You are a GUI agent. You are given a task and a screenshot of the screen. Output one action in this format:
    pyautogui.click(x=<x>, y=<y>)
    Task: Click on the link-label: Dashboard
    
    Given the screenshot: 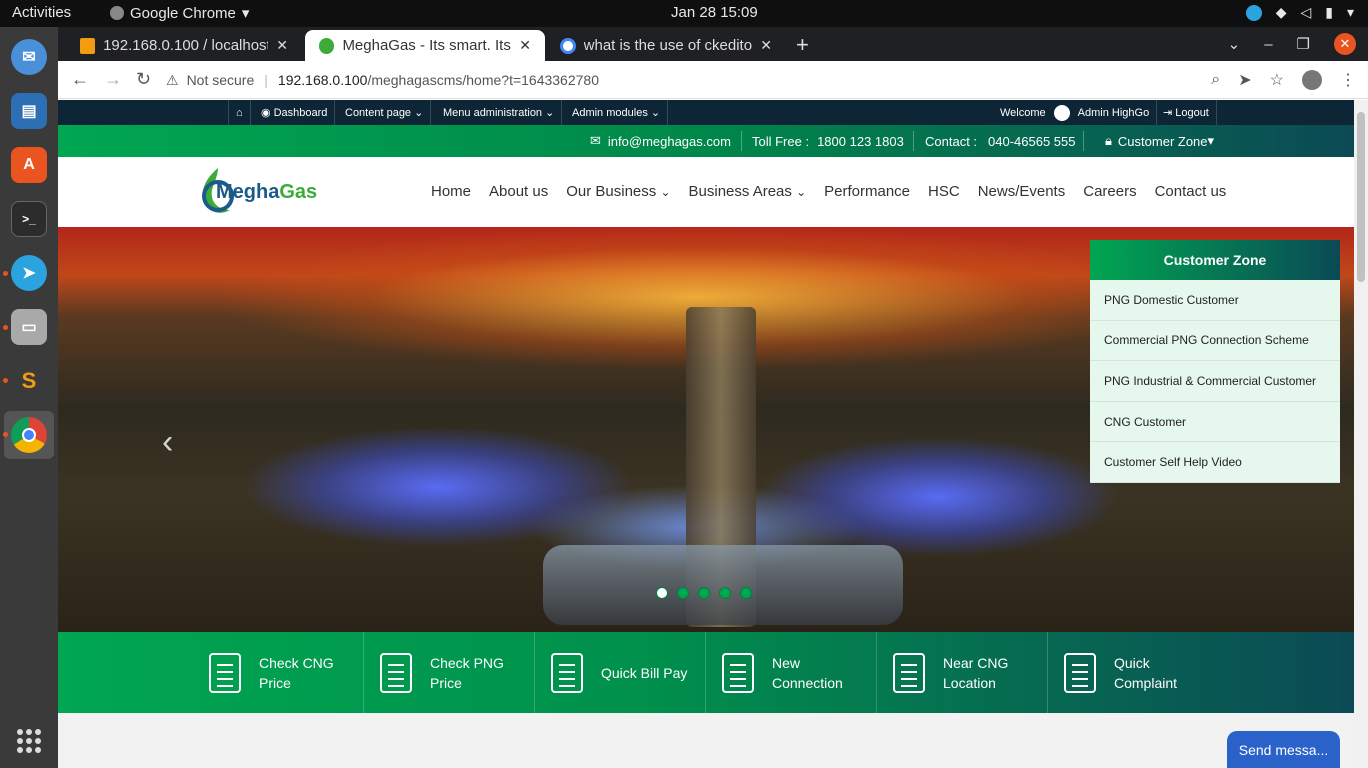 What is the action you would take?
    pyautogui.click(x=300, y=112)
    